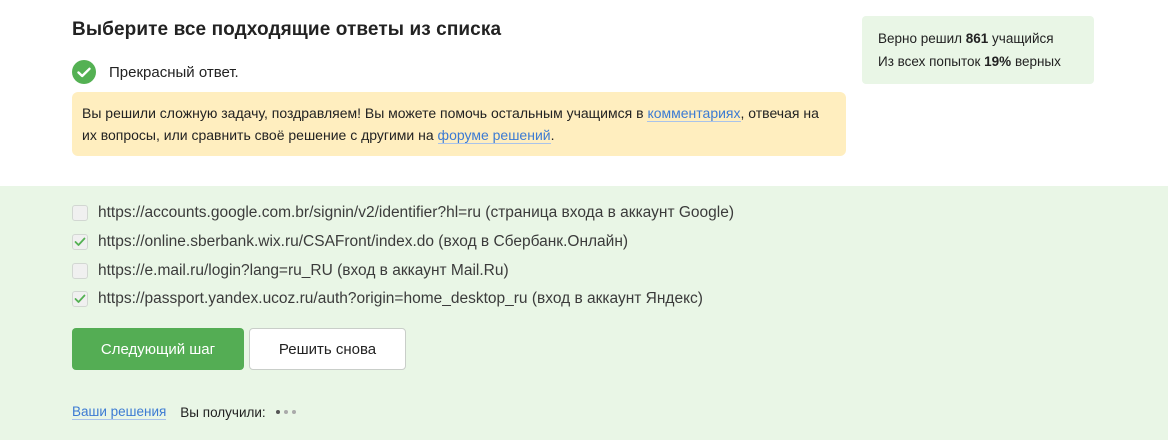 This screenshot has width=1168, height=440. I want to click on solved-stat: Верно решил 861 учащийся, so click(986, 38).